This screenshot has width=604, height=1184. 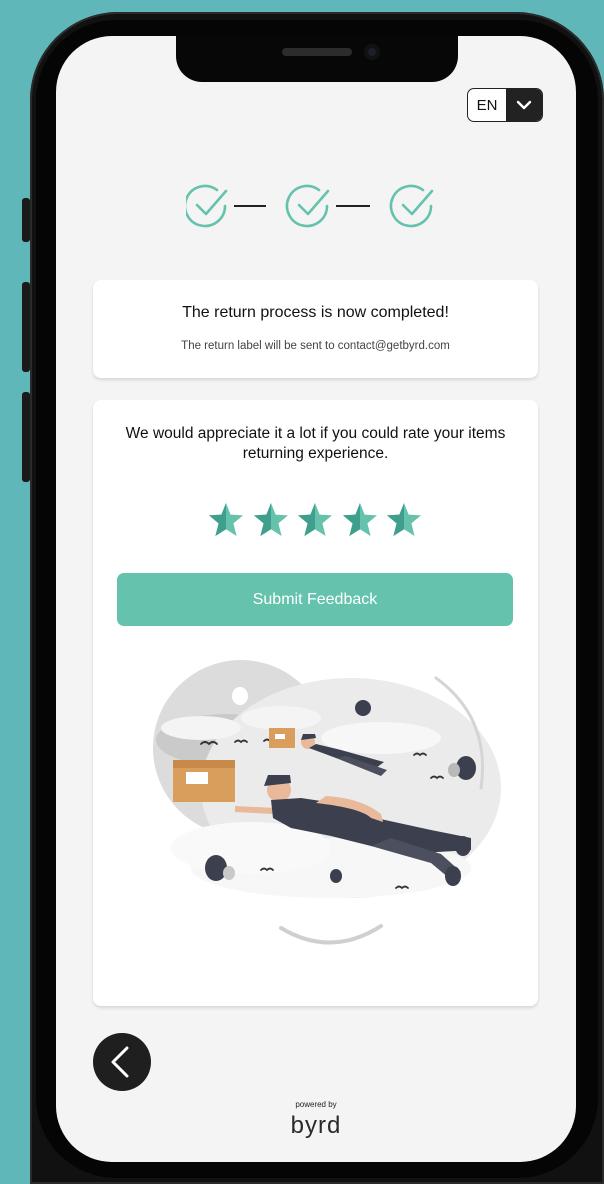 What do you see at coordinates (372, 52) in the screenshot?
I see `front-camera` at bounding box center [372, 52].